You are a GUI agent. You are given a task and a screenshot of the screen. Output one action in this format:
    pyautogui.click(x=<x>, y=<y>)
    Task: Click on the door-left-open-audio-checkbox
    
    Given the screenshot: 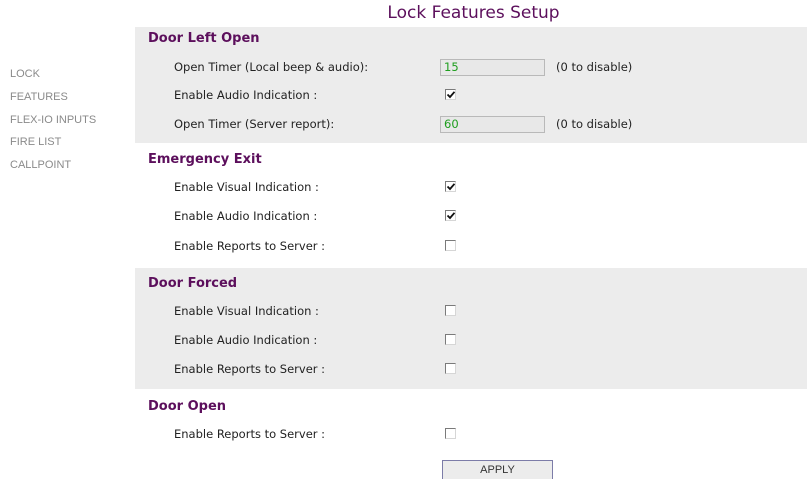 What is the action you would take?
    pyautogui.click(x=450, y=94)
    